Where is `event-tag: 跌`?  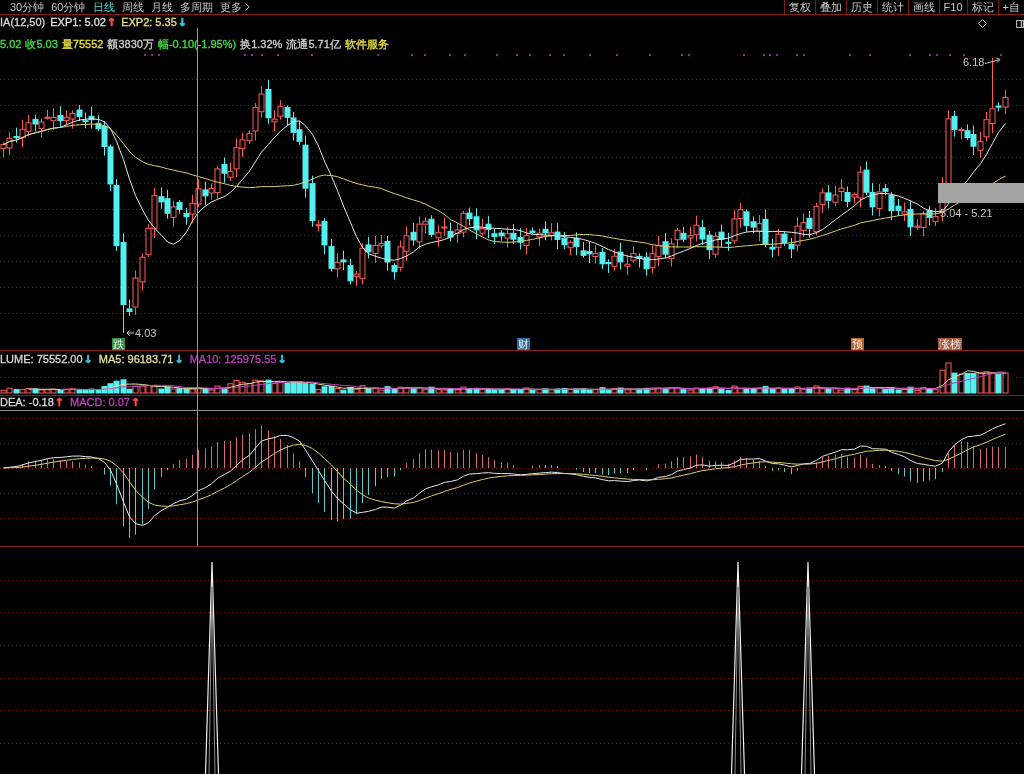 event-tag: 跌 is located at coordinates (118, 344).